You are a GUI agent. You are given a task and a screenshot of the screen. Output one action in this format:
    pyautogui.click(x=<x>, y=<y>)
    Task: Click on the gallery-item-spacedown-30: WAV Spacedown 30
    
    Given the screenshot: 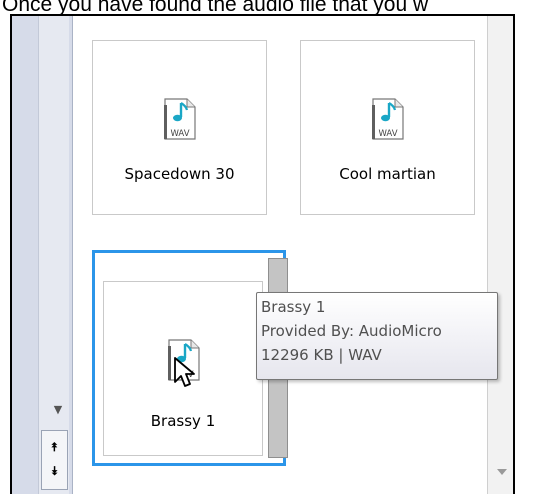 What is the action you would take?
    pyautogui.click(x=179, y=127)
    